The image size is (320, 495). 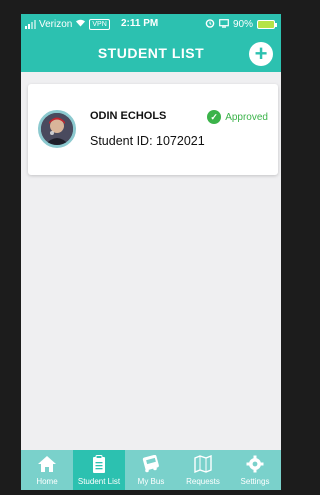 What do you see at coordinates (210, 24) in the screenshot?
I see `alarm-icon` at bounding box center [210, 24].